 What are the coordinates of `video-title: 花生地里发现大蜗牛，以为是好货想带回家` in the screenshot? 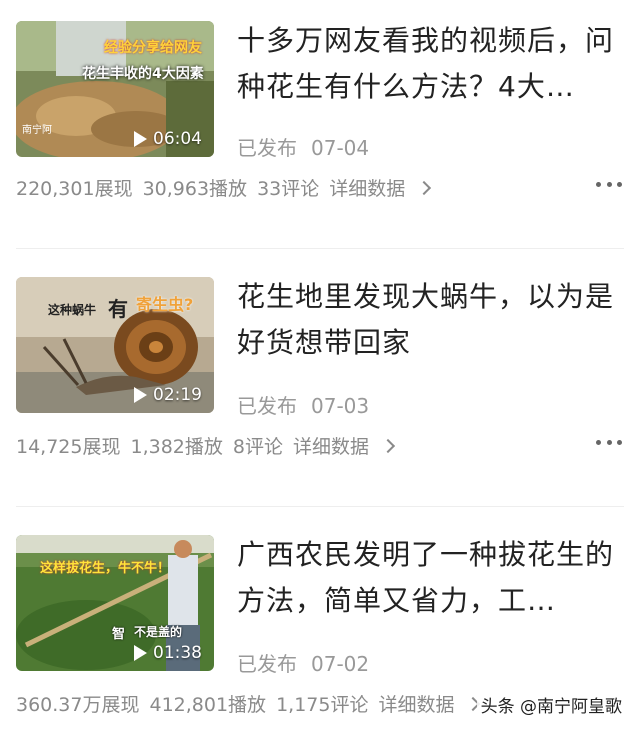 It's located at (427, 320).